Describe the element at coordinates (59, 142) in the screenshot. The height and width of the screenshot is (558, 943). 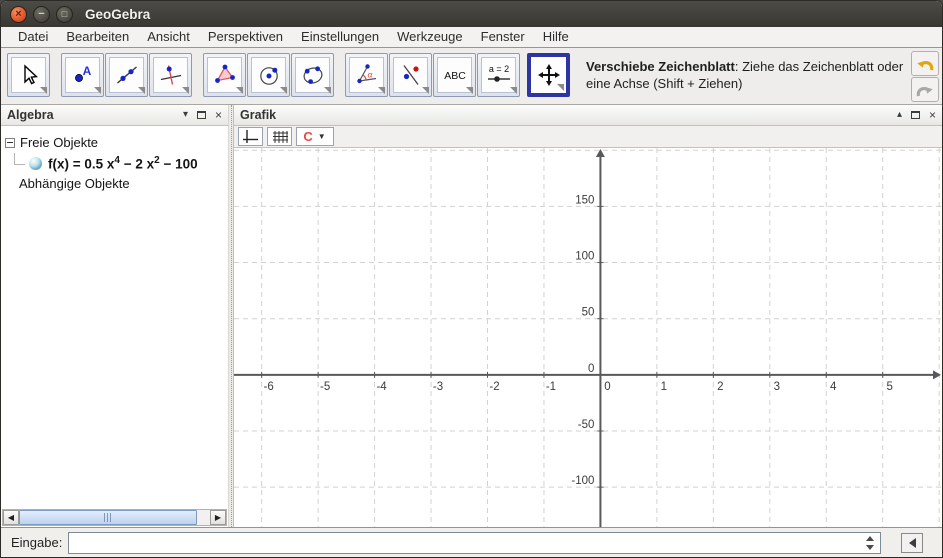
I see `free-objects-label: Freie Objekte` at that location.